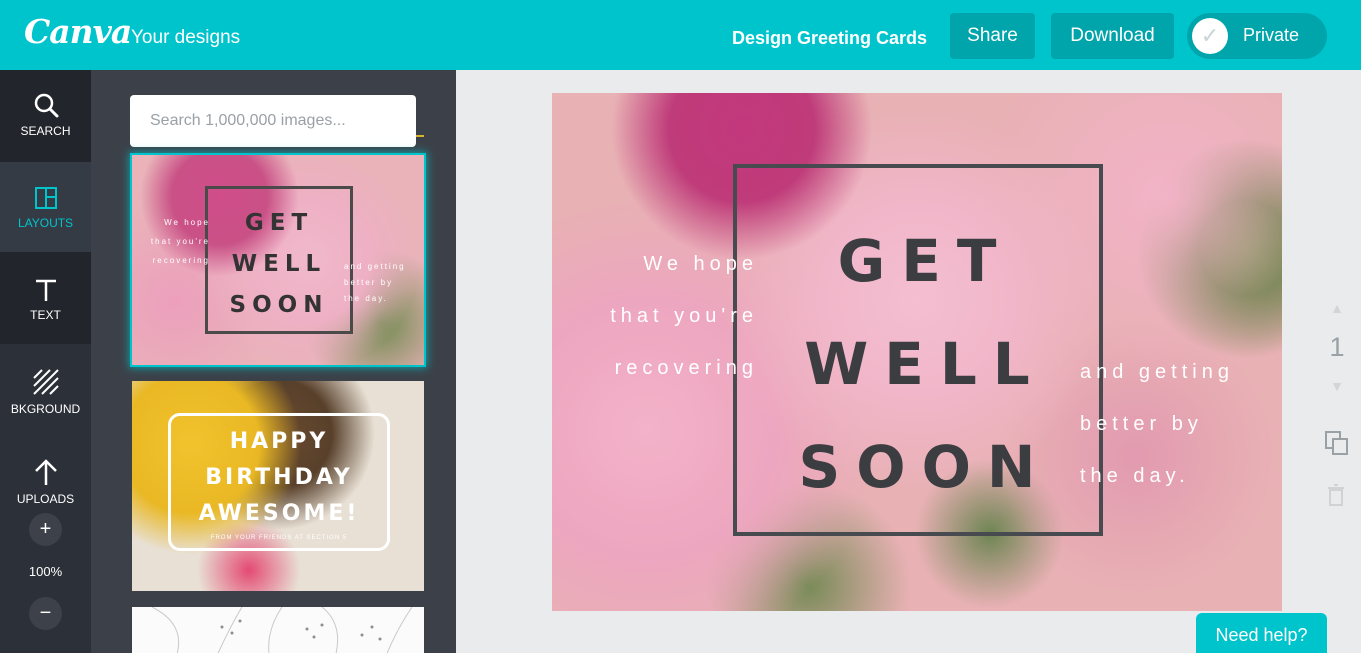  What do you see at coordinates (992, 36) in the screenshot?
I see `share-button: Share` at bounding box center [992, 36].